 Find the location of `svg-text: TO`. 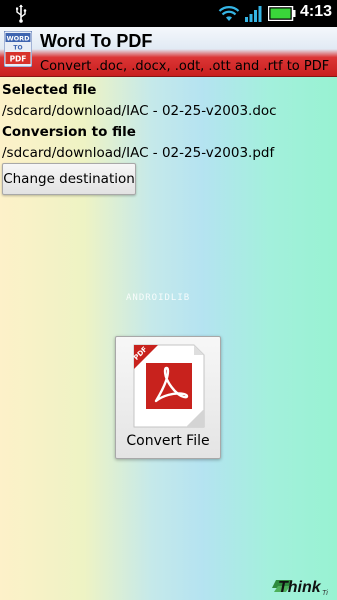

svg-text: TO is located at coordinates (17, 48).